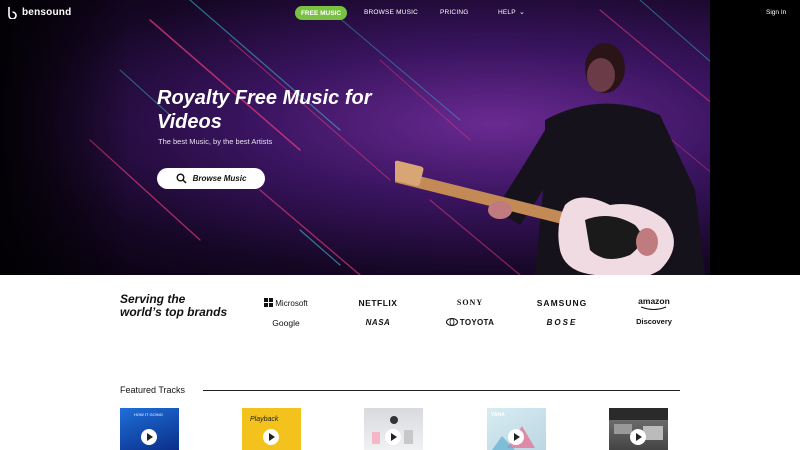  Describe the element at coordinates (47, 12) in the screenshot. I see `logo-text: bensound` at that location.